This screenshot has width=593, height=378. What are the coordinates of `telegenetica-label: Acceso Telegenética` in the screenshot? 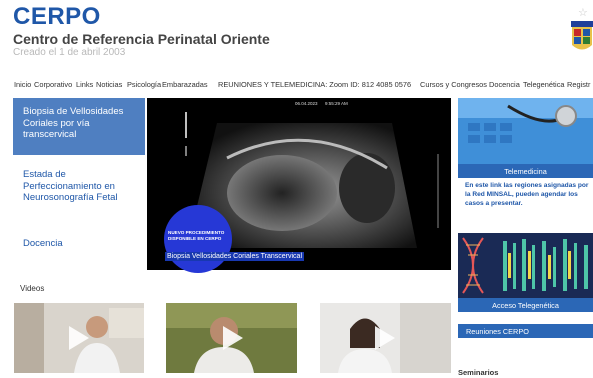 It's located at (525, 305).